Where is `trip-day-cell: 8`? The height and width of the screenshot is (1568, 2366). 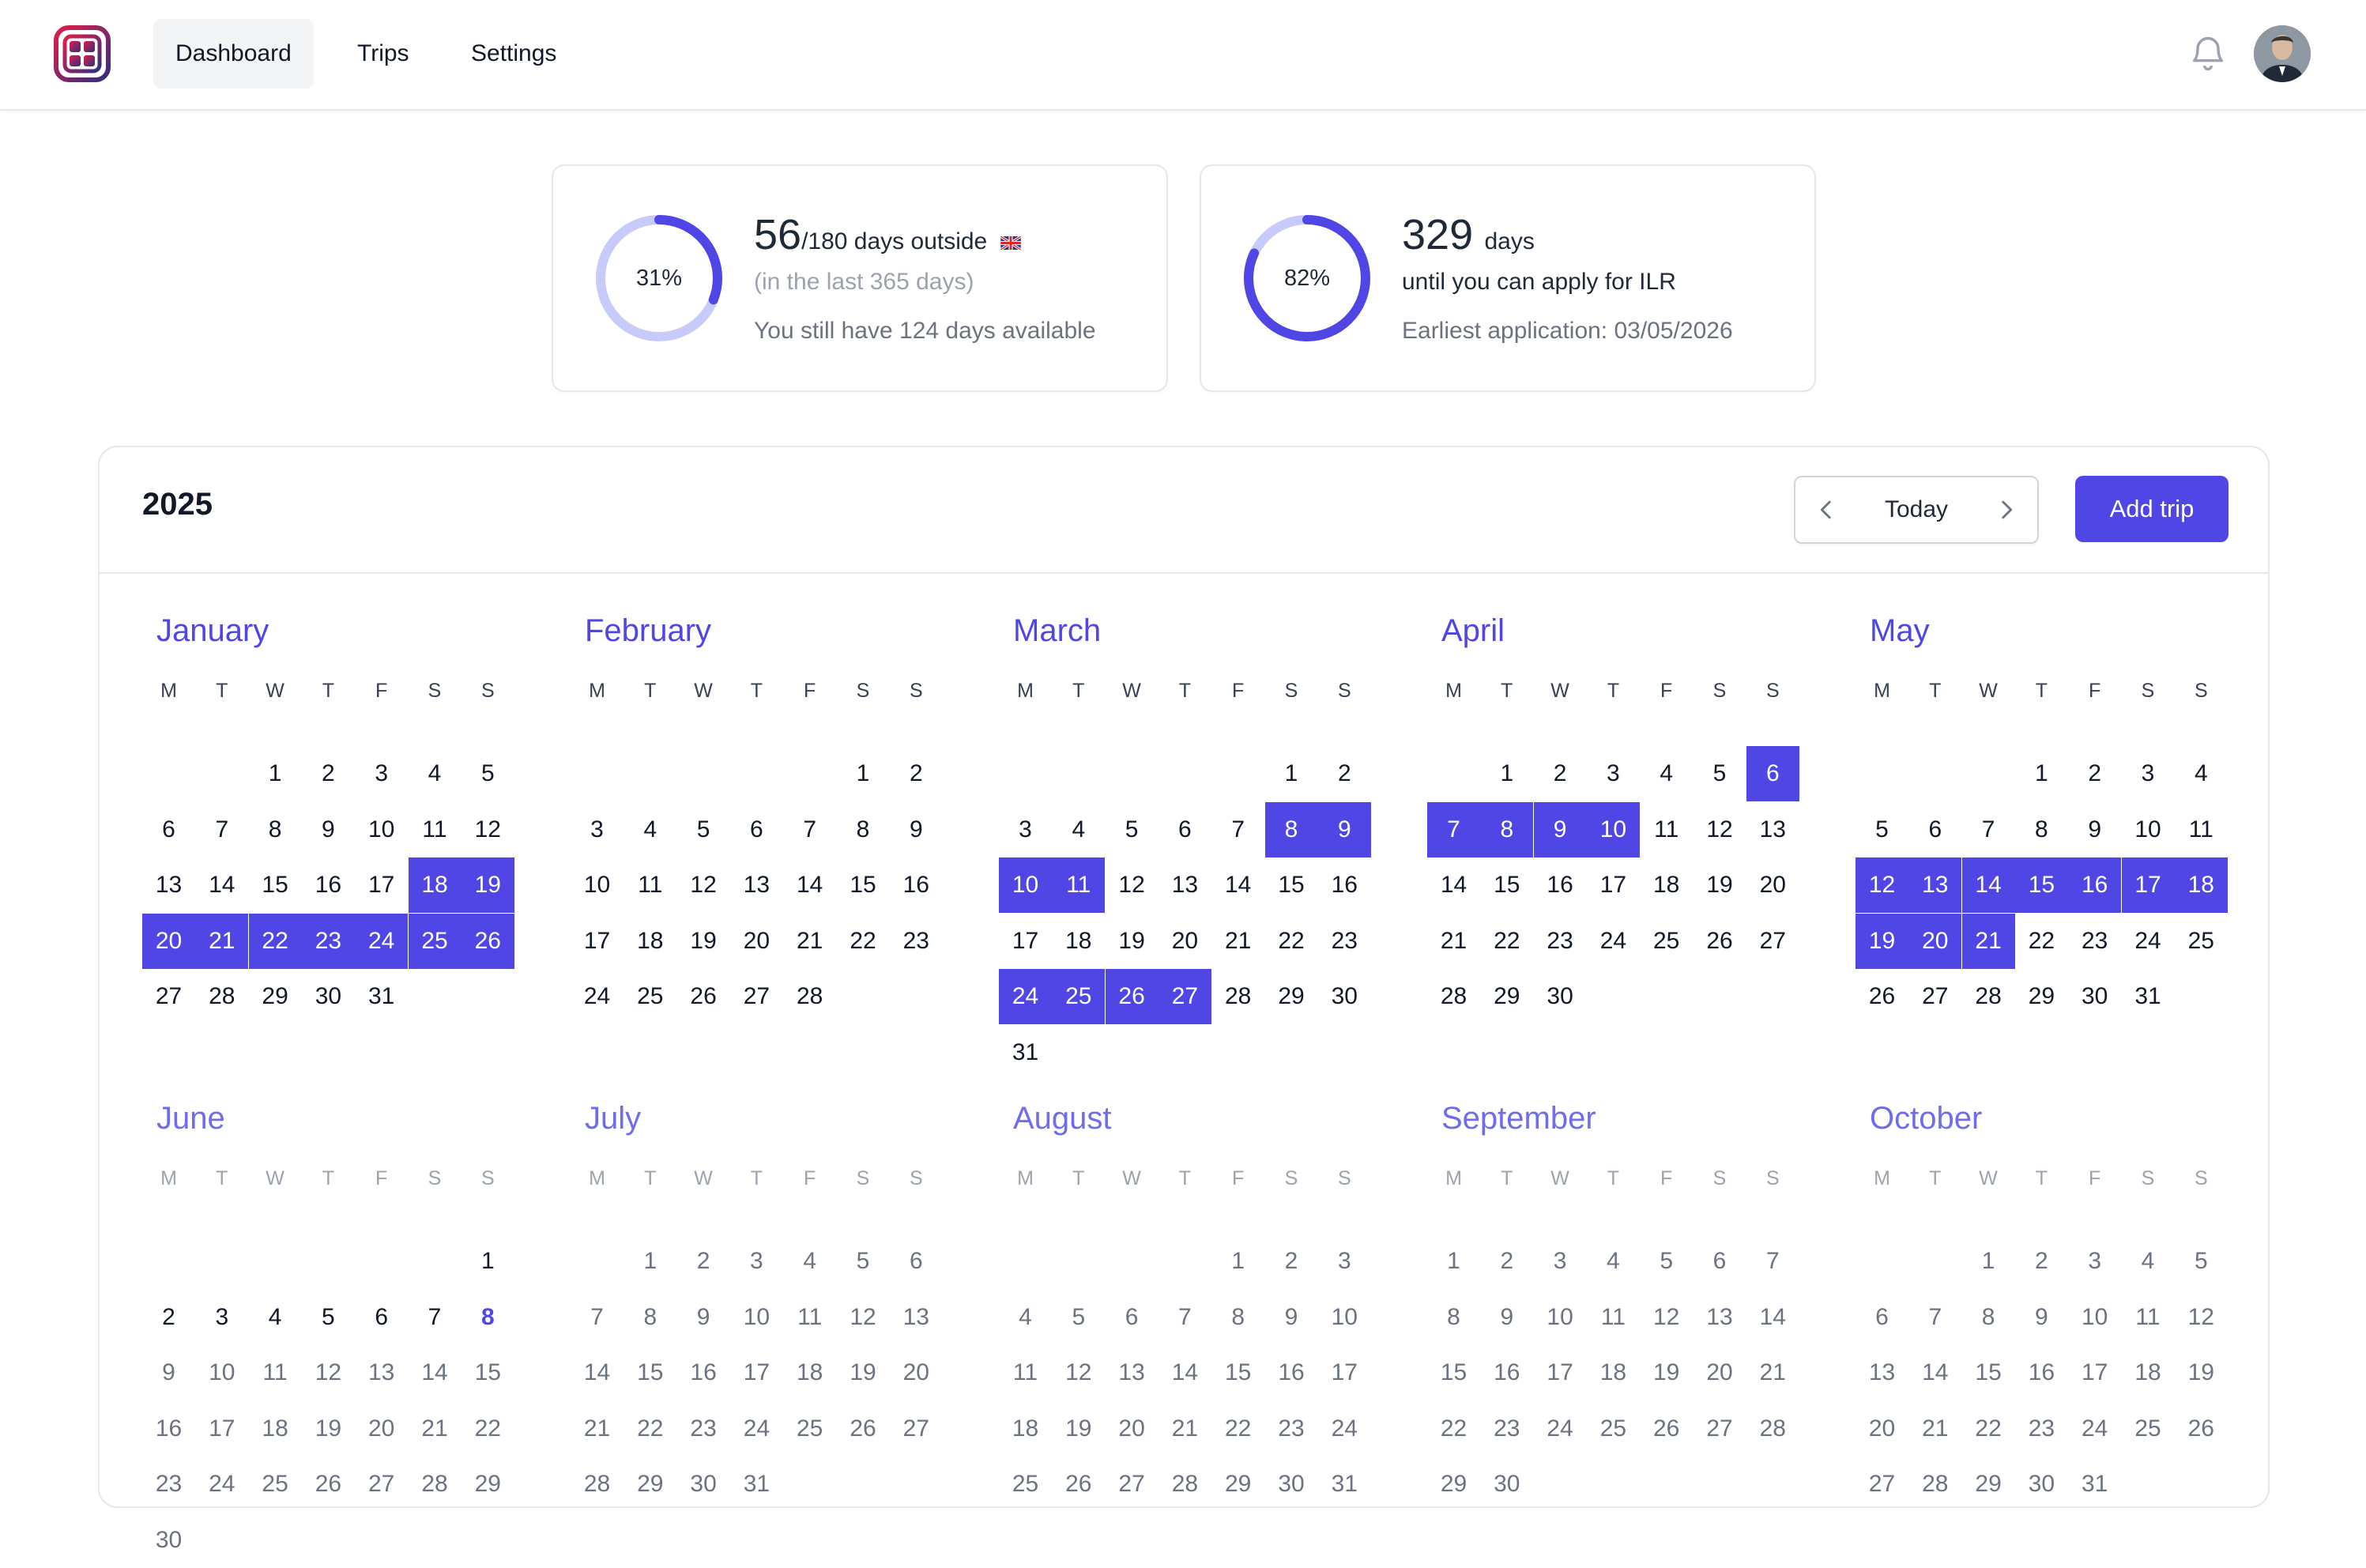 trip-day-cell: 8 is located at coordinates (1291, 829).